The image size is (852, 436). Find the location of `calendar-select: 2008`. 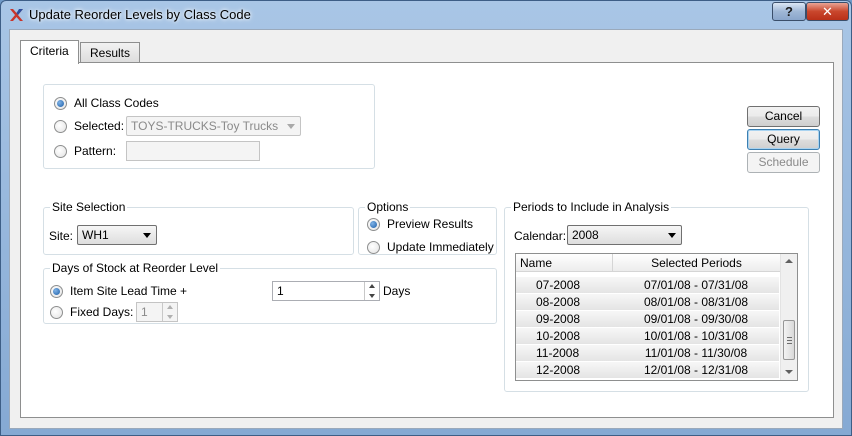

calendar-select: 2008 is located at coordinates (624, 235).